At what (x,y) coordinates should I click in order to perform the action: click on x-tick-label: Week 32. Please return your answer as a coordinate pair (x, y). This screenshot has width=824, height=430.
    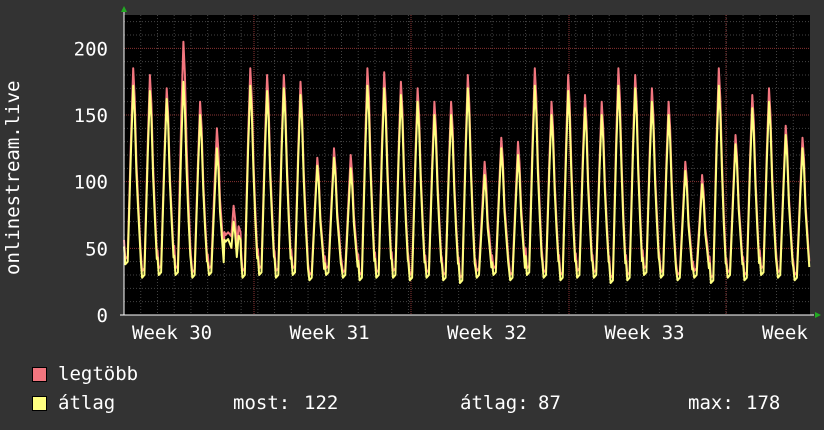
    Looking at the image, I should click on (487, 333).